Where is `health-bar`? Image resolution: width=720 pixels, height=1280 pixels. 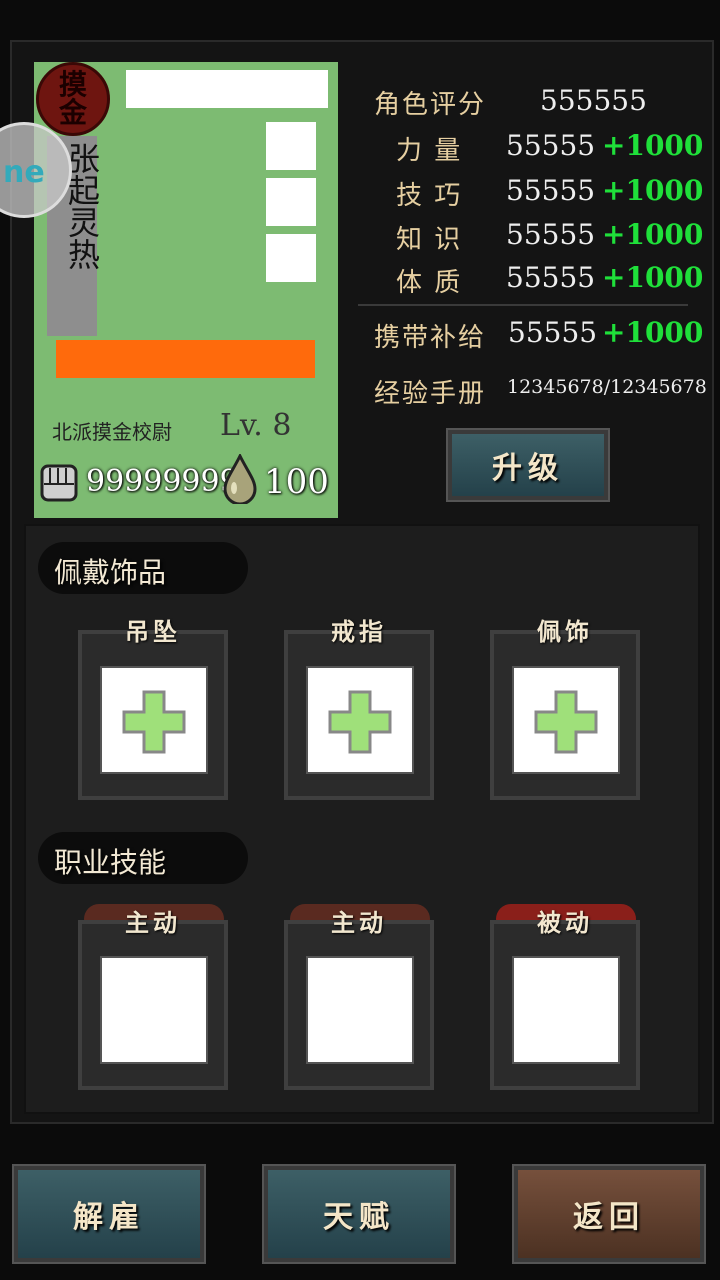
health-bar is located at coordinates (185, 359).